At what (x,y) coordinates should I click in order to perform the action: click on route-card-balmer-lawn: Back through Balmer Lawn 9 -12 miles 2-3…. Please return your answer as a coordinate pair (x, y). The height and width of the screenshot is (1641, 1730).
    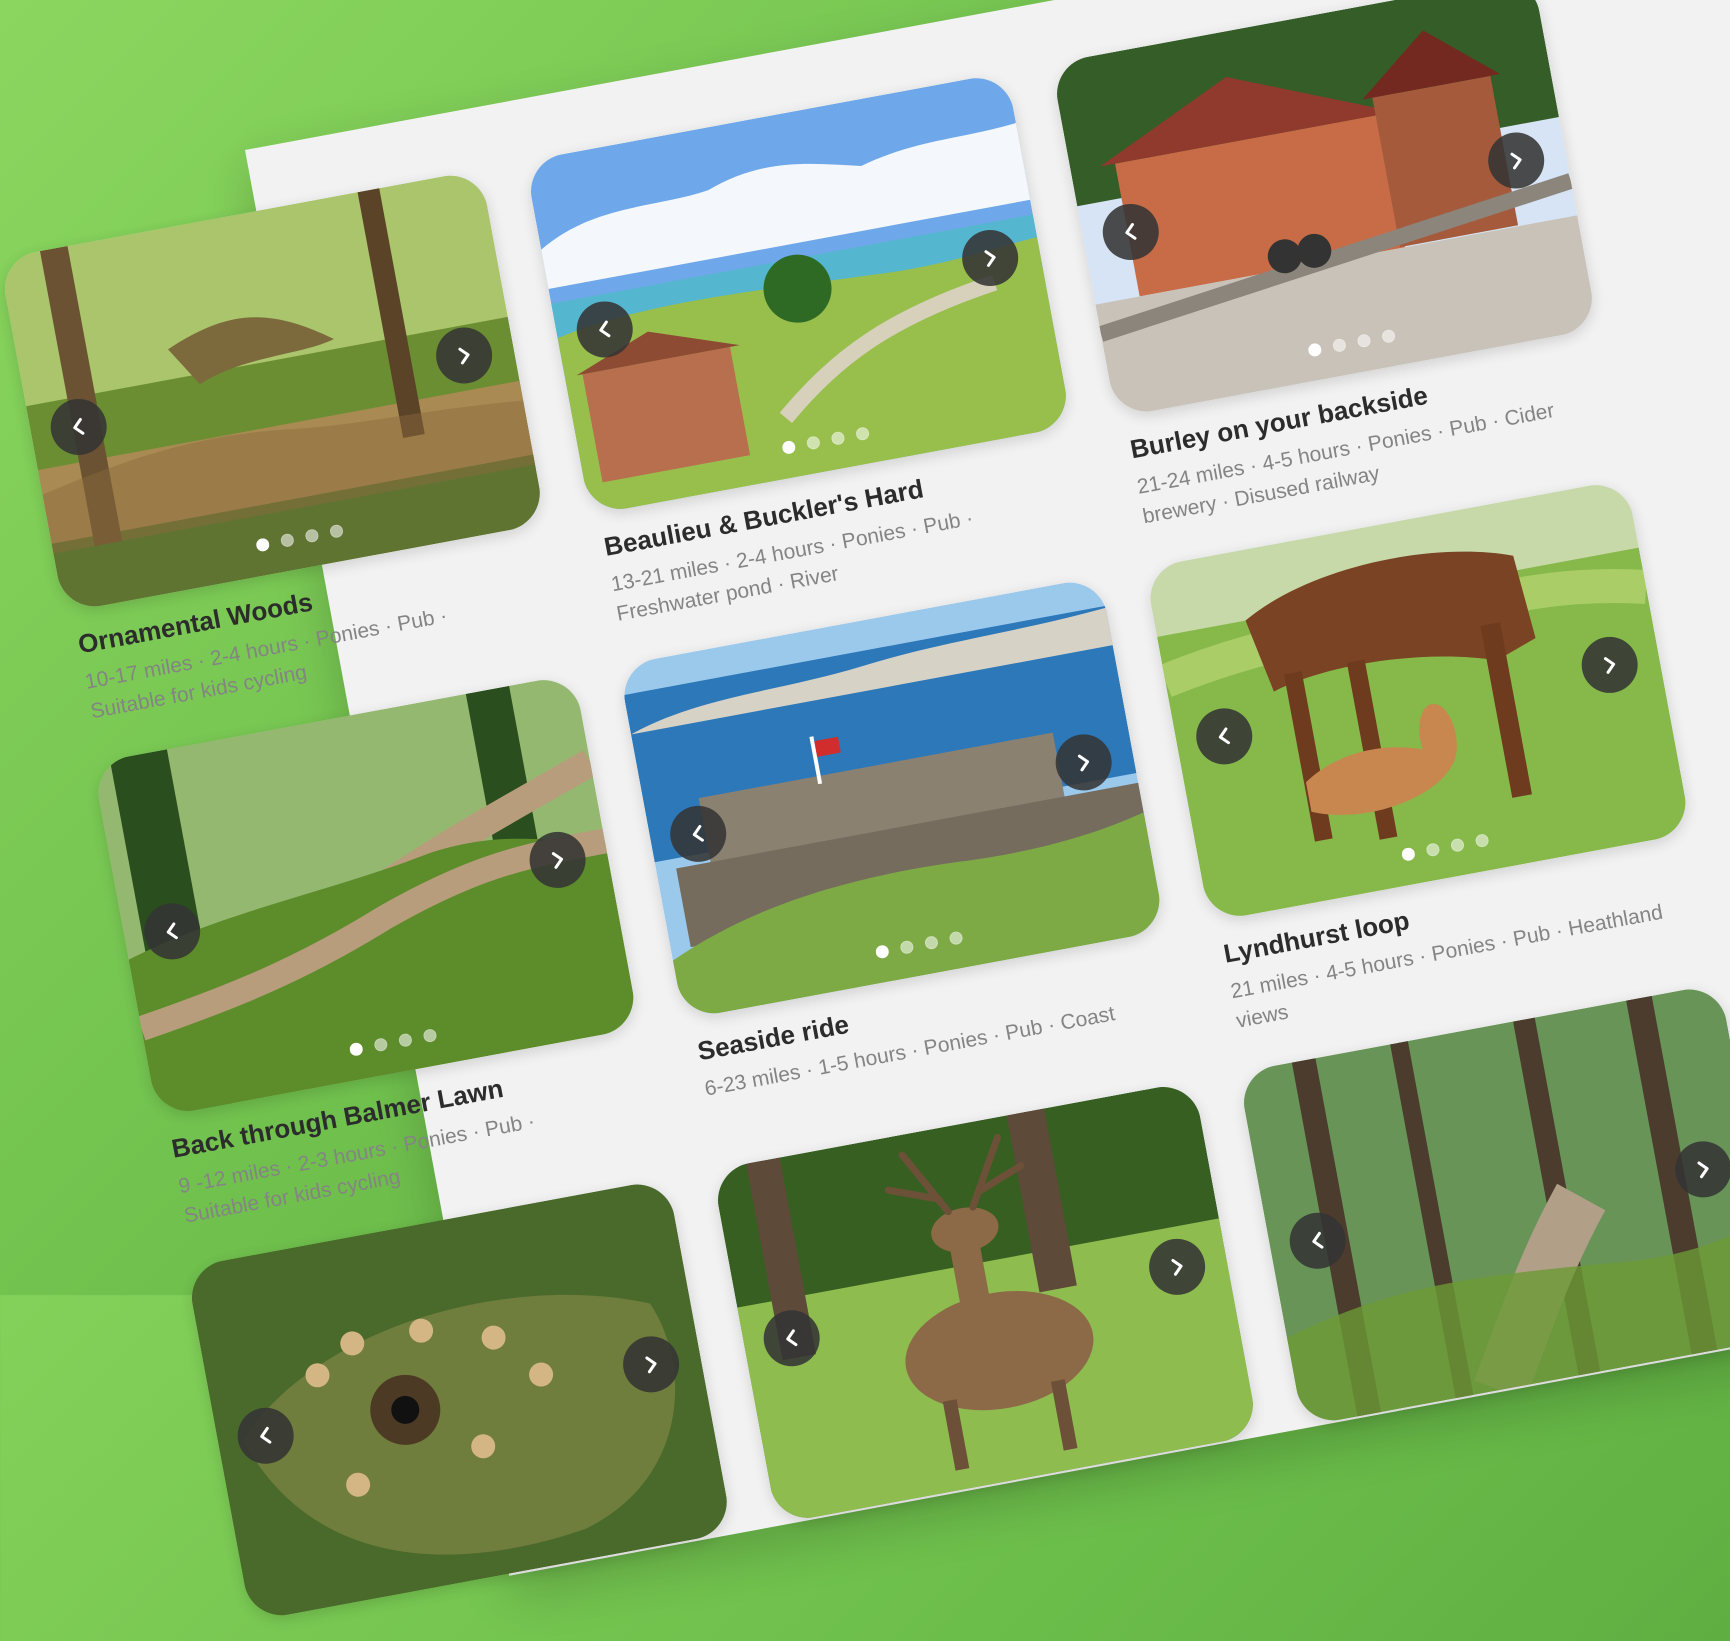
    Looking at the image, I should click on (376, 953).